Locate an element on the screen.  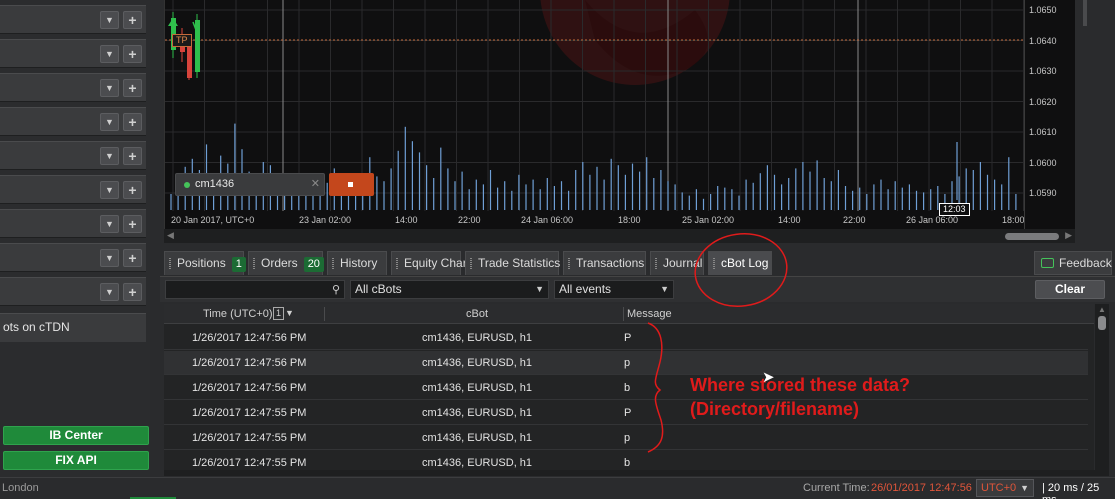
price-tick-label: 1.0610 is located at coordinates (1043, 132).